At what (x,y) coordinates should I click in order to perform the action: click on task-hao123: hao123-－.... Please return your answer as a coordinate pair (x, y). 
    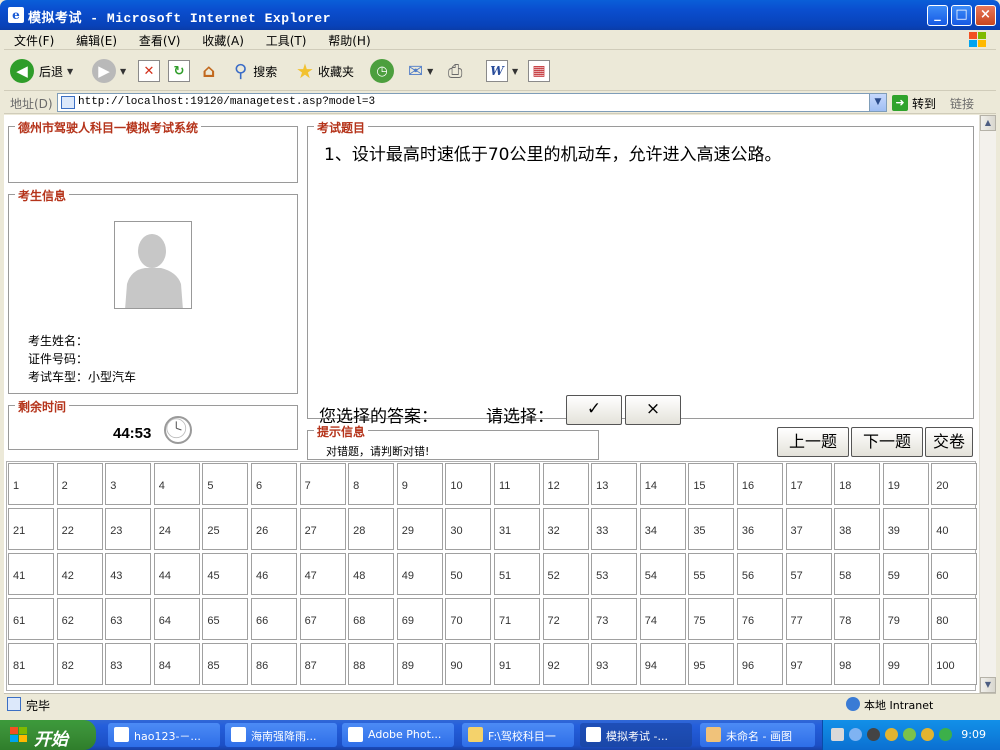
    Looking at the image, I should click on (164, 735).